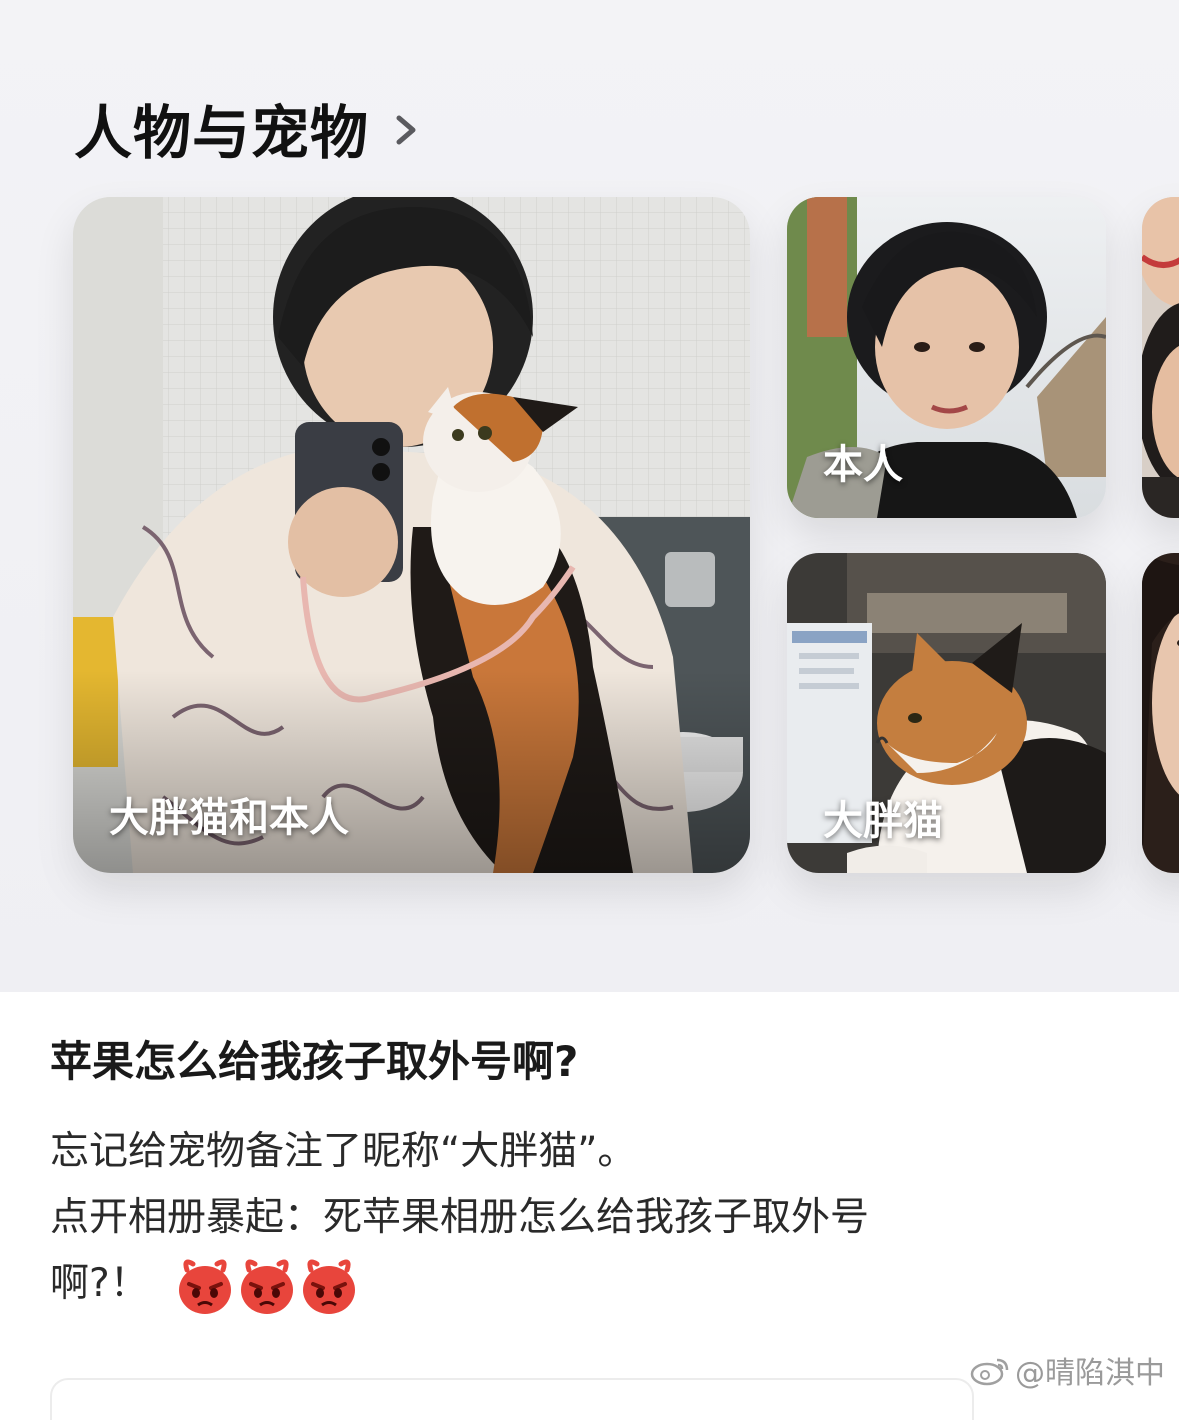 Image resolution: width=1179 pixels, height=1420 pixels. What do you see at coordinates (343, 1151) in the screenshot?
I see `post-text-line-1: 忘记给宠物备注了昵称“大胖猫”。` at bounding box center [343, 1151].